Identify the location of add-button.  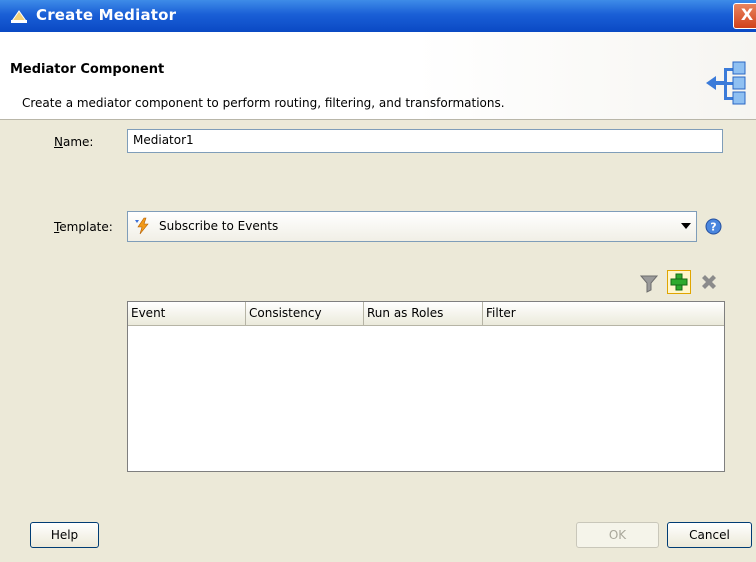
(679, 282).